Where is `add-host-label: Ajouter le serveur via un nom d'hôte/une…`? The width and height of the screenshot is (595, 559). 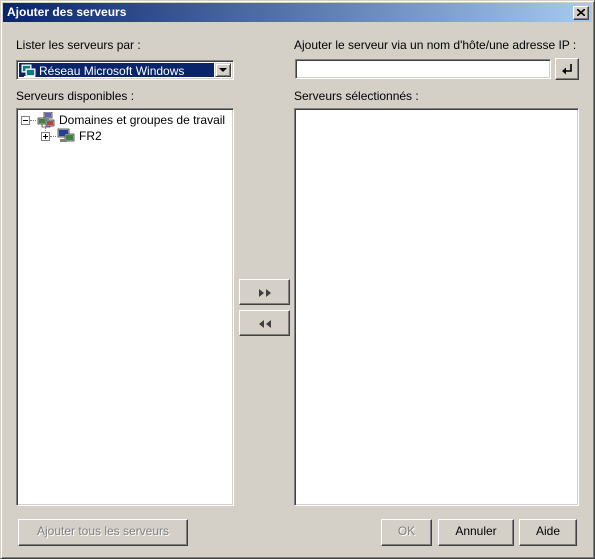 add-host-label: Ajouter le serveur via un nom d'hôte/une… is located at coordinates (435, 45).